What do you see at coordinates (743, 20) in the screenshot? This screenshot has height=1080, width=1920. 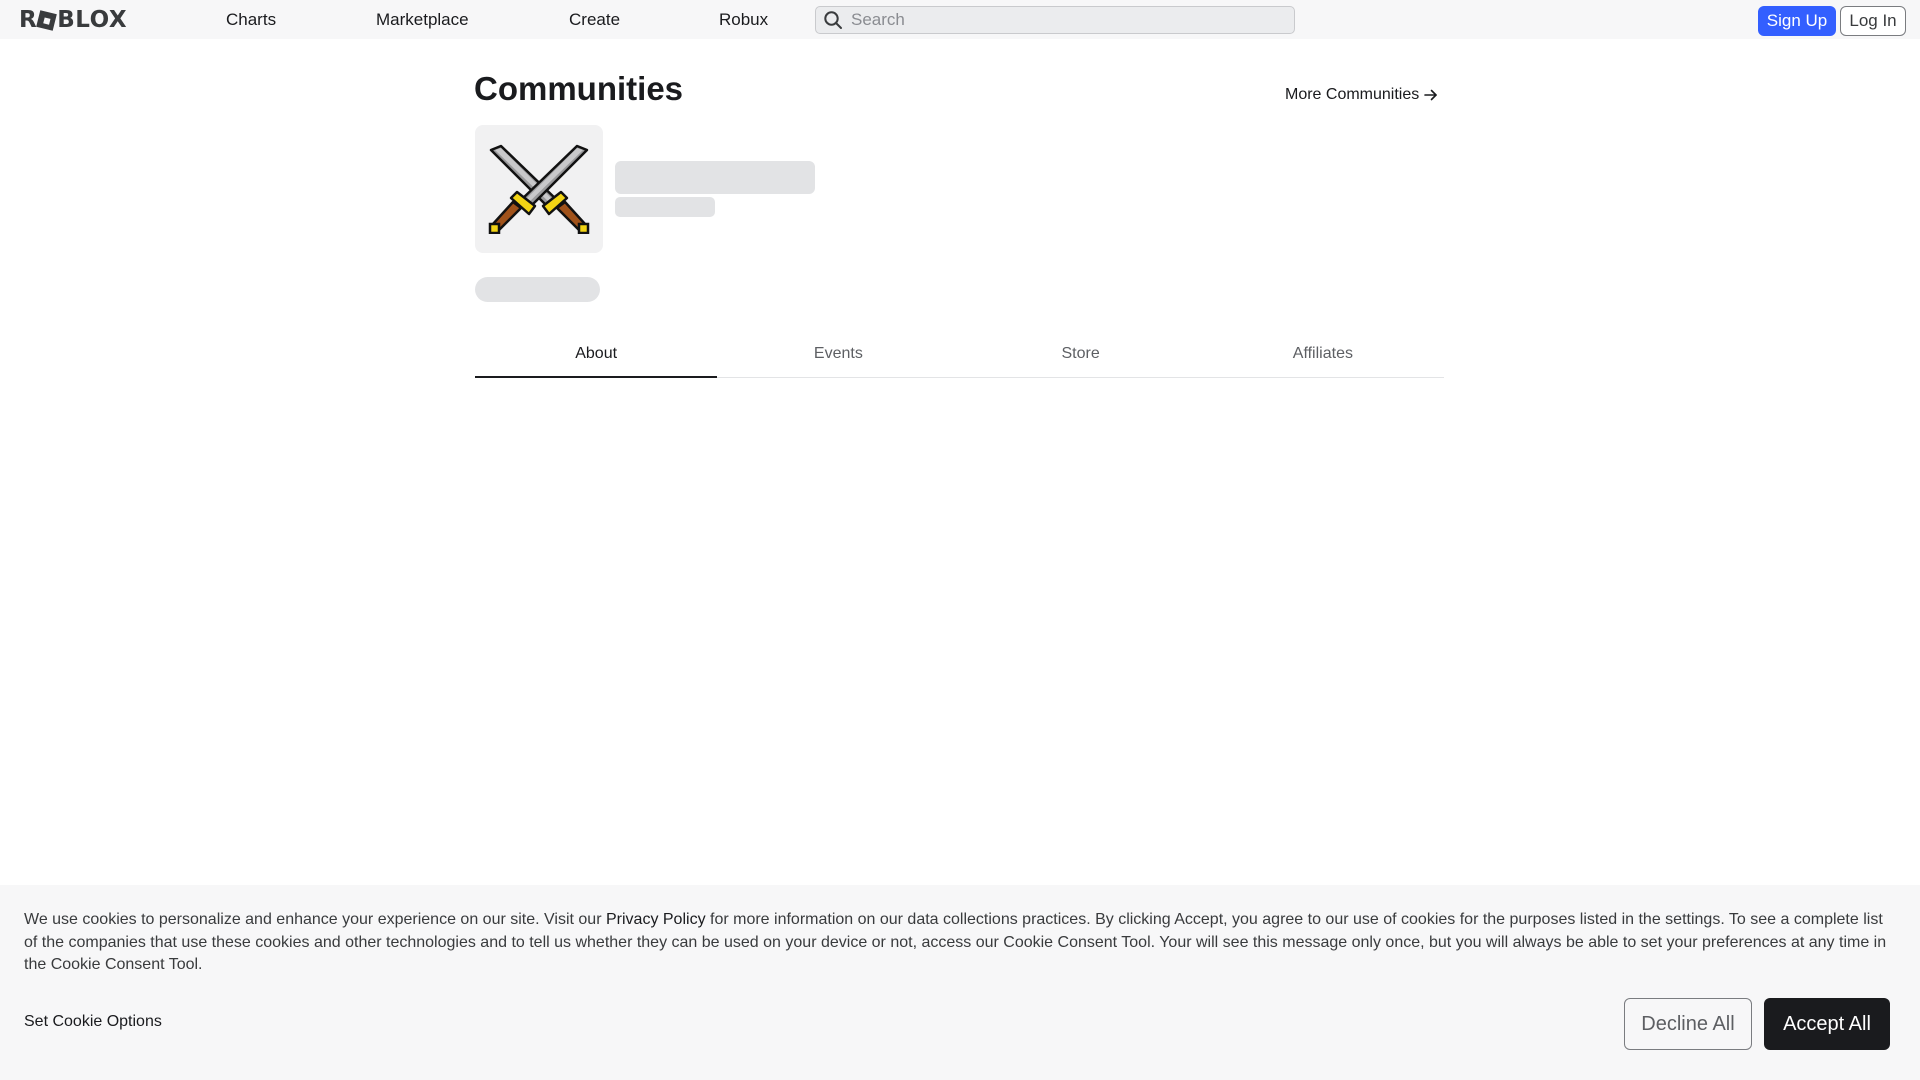 I see `nav-robux: Robux` at bounding box center [743, 20].